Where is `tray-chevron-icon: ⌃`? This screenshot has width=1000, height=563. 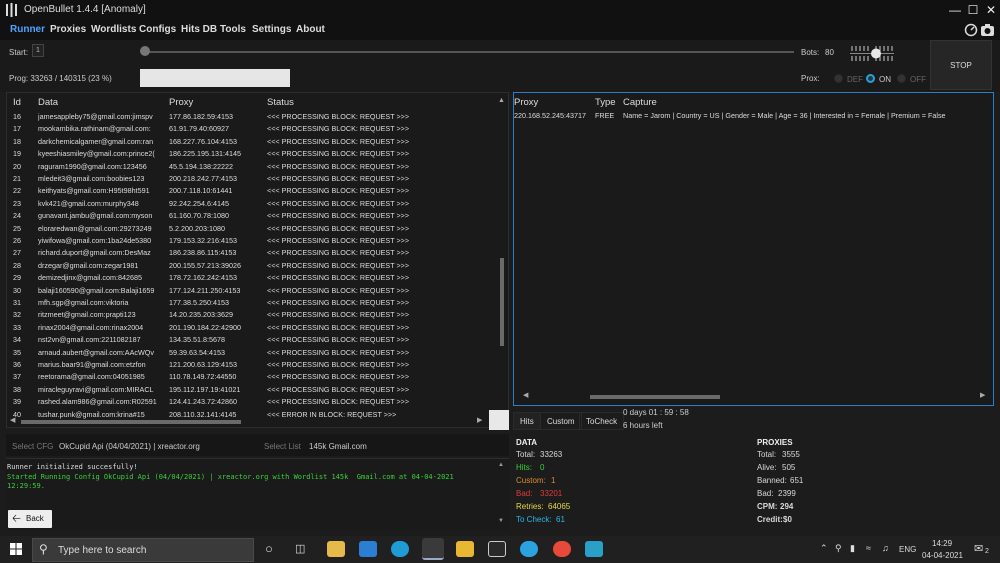
tray-chevron-icon: ⌃ is located at coordinates (824, 548).